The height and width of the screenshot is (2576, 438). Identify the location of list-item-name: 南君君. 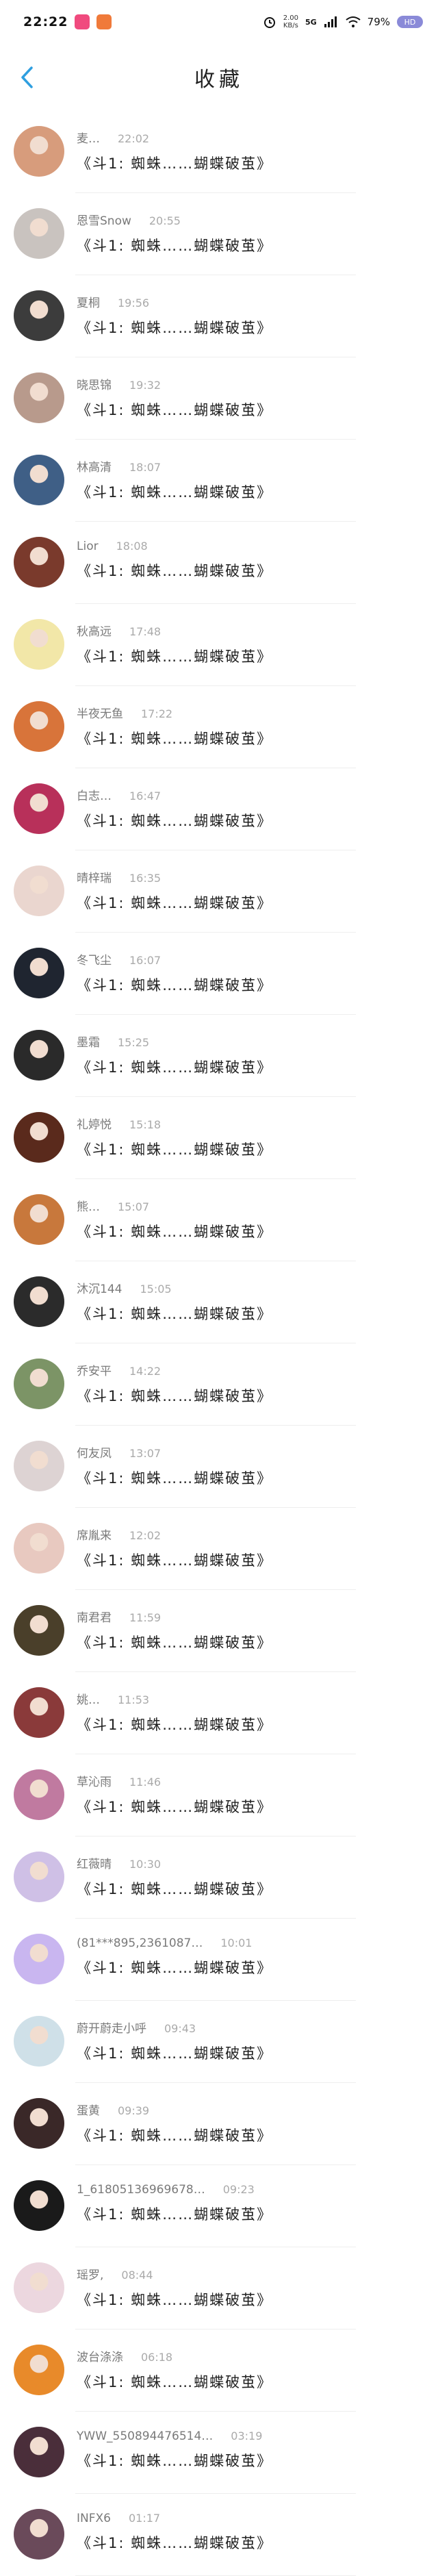
(94, 1618).